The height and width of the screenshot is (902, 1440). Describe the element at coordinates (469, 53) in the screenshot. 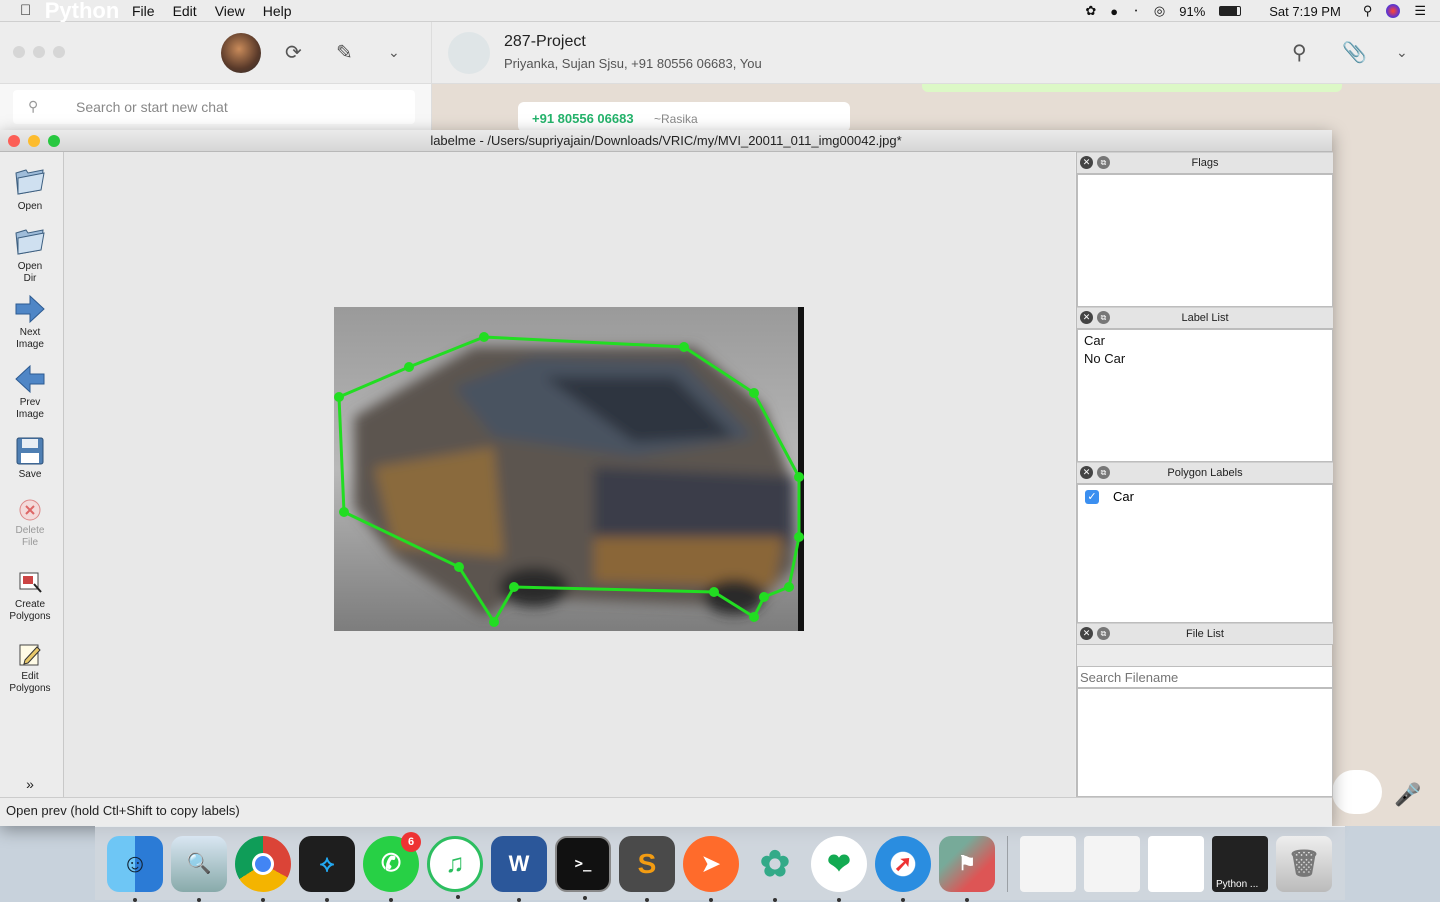

I see `group-avatar` at that location.